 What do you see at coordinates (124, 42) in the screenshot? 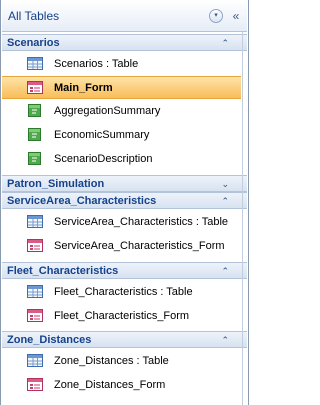
I see `group-header-scenarios: Scenarios ⌃` at bounding box center [124, 42].